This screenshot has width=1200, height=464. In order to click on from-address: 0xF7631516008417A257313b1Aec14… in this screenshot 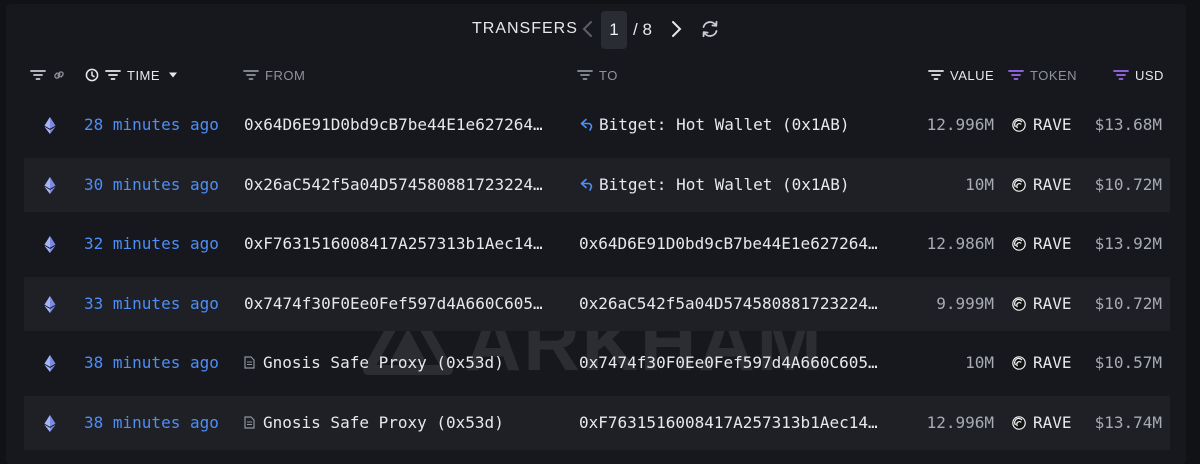, I will do `click(404, 244)`.